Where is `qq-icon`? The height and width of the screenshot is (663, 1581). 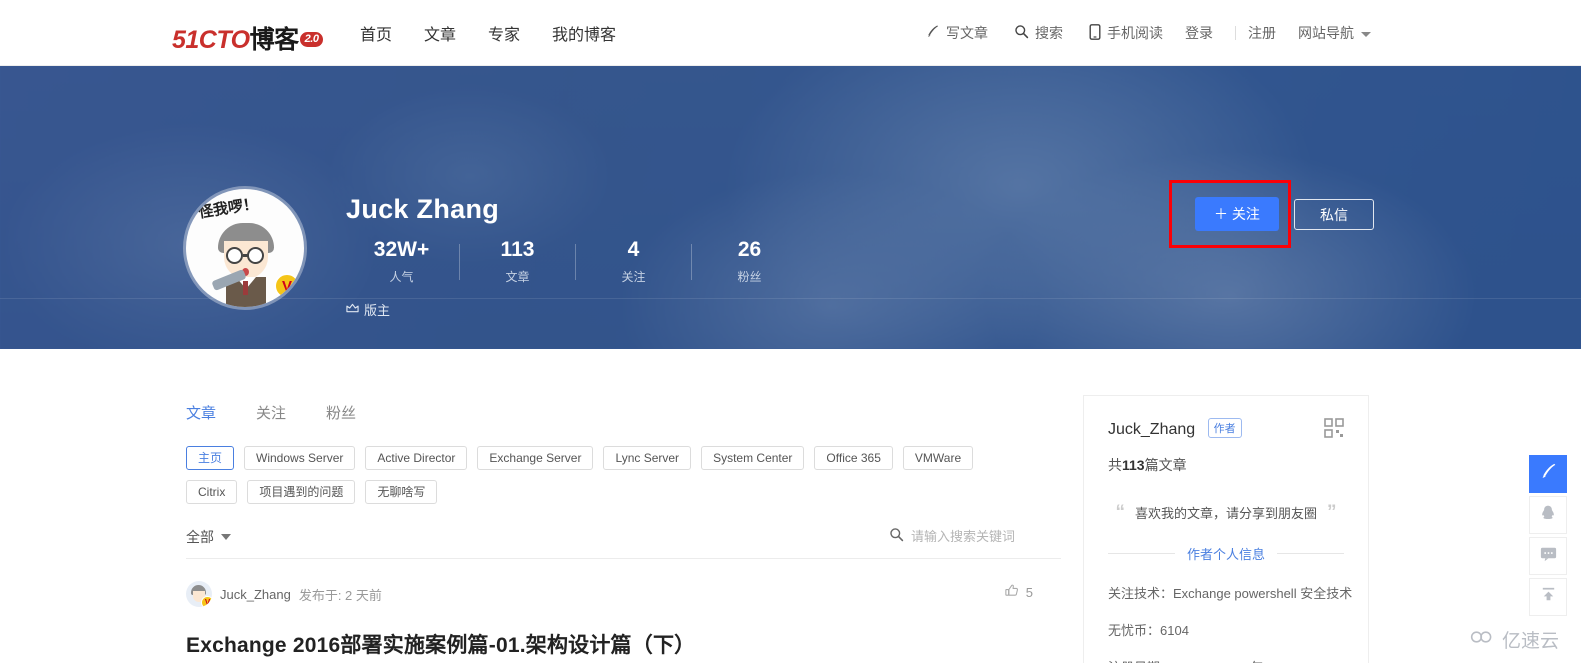
qq-icon is located at coordinates (1548, 515).